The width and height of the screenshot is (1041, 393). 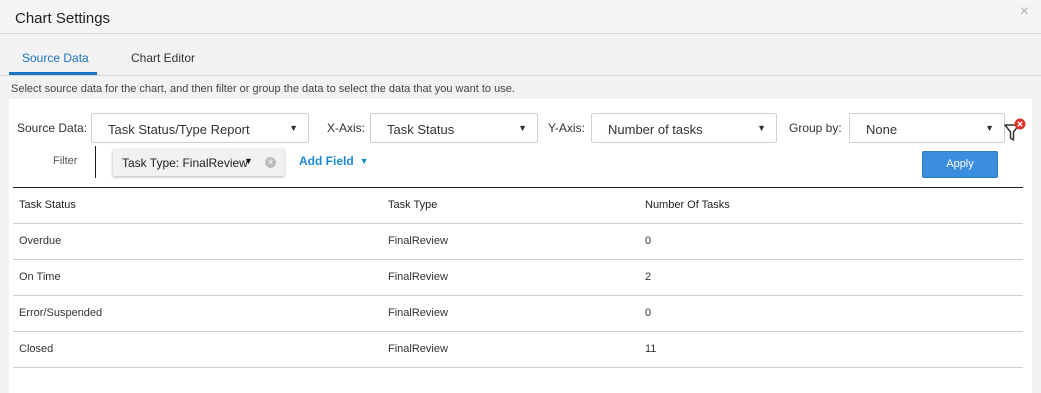 I want to click on y-axis-value: Number of tasks, so click(x=655, y=129).